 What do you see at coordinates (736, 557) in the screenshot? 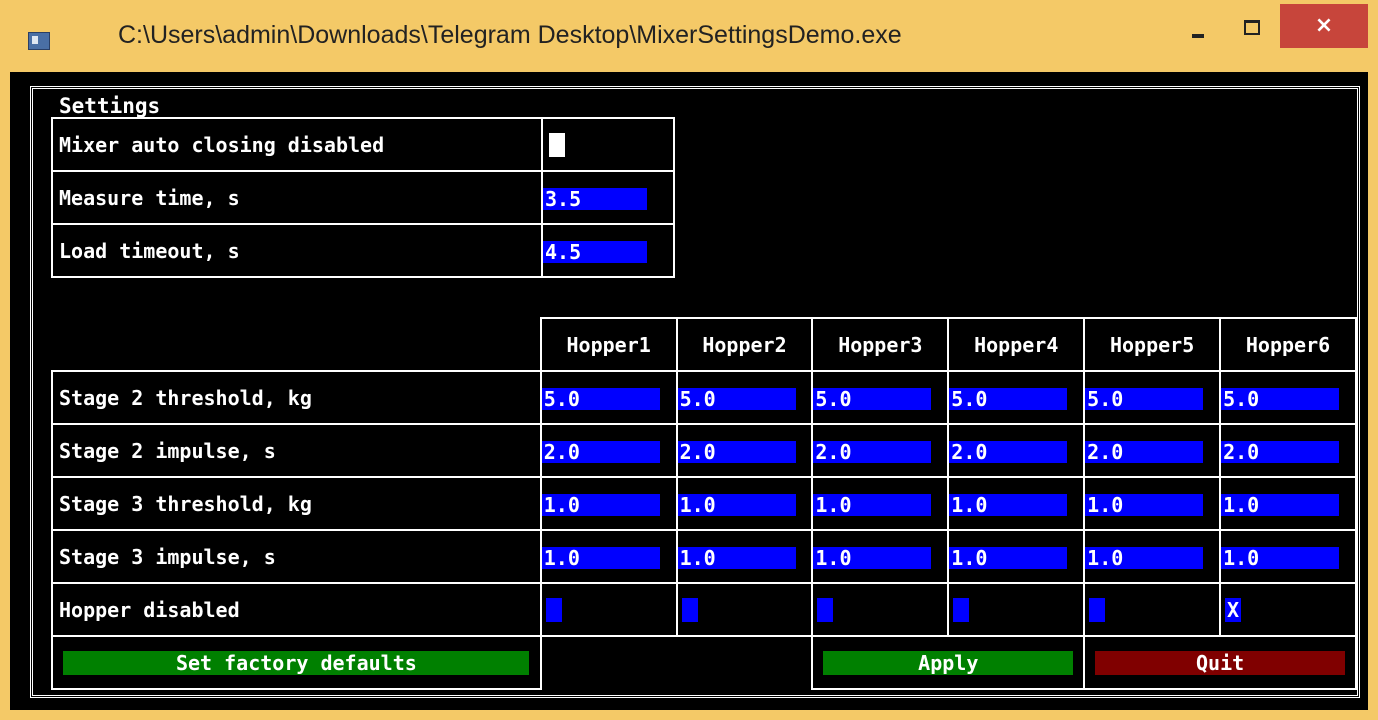
I see `stage3-impulse-hopper2-field: 1.0` at bounding box center [736, 557].